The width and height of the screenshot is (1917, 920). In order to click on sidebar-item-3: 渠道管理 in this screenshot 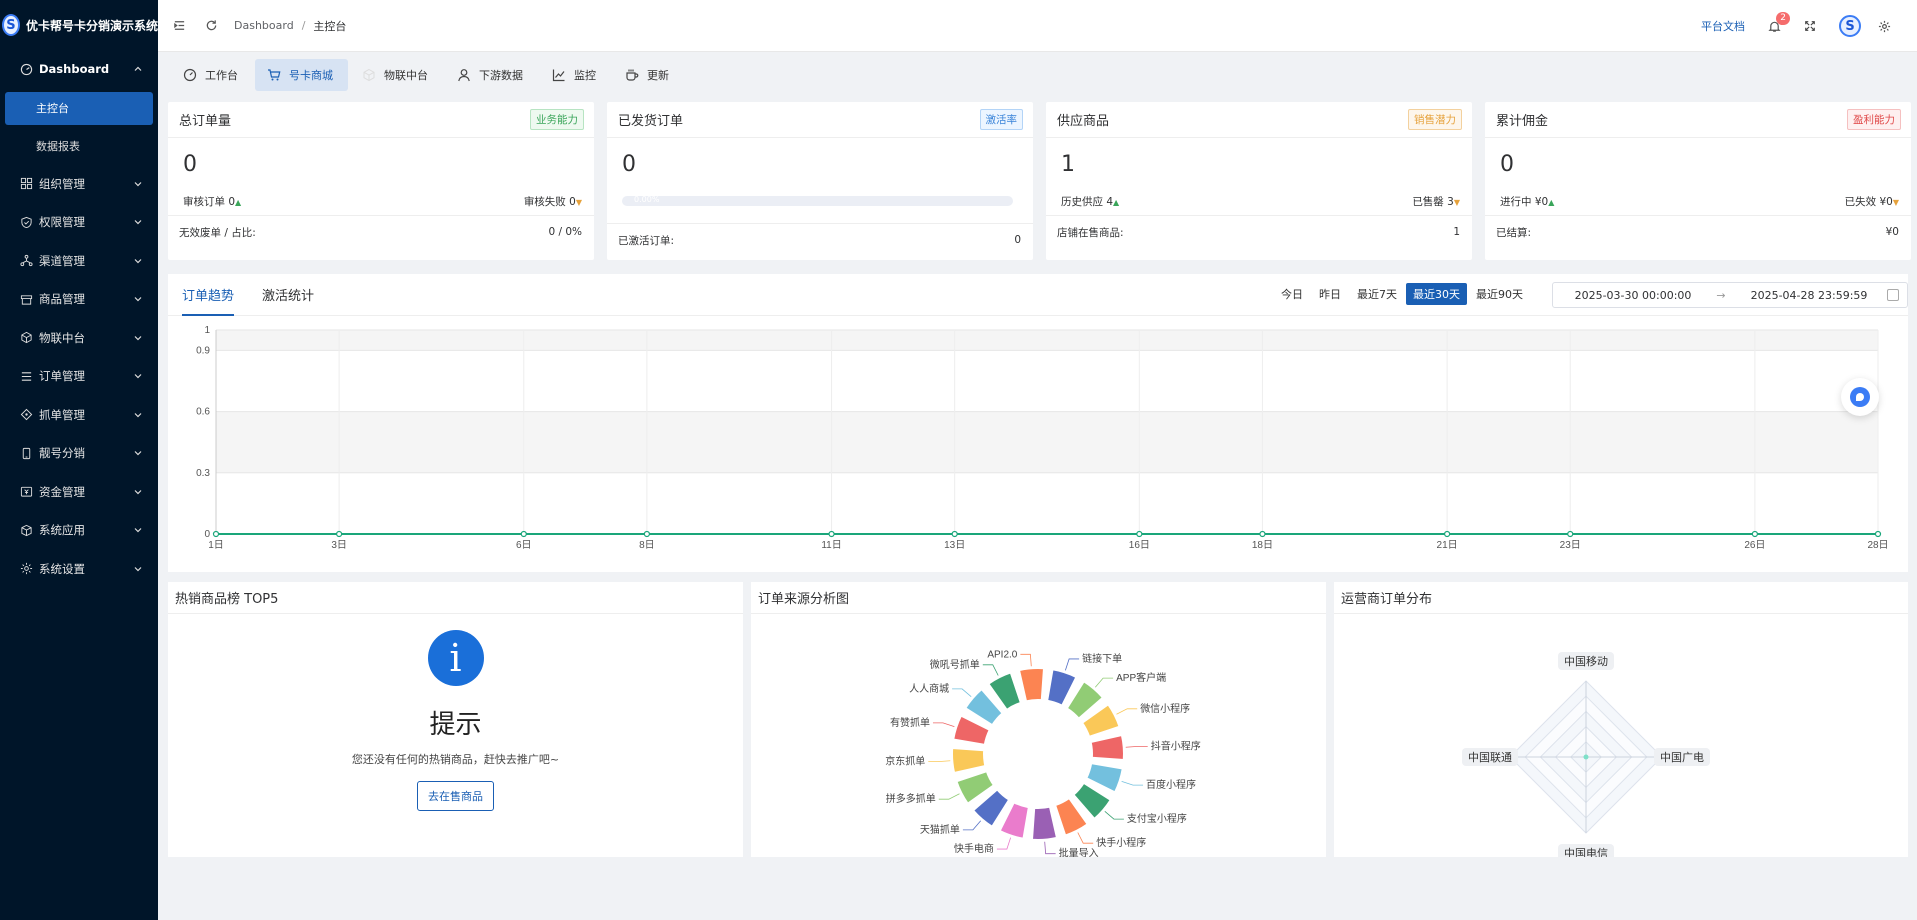, I will do `click(79, 261)`.